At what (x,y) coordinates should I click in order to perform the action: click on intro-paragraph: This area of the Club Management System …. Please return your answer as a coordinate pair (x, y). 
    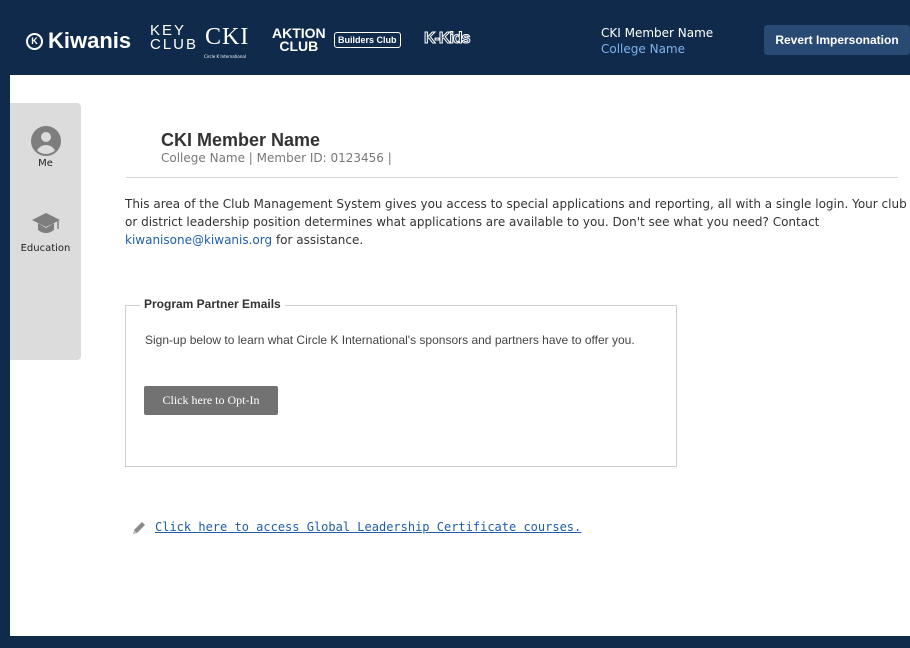
    Looking at the image, I should click on (517, 222).